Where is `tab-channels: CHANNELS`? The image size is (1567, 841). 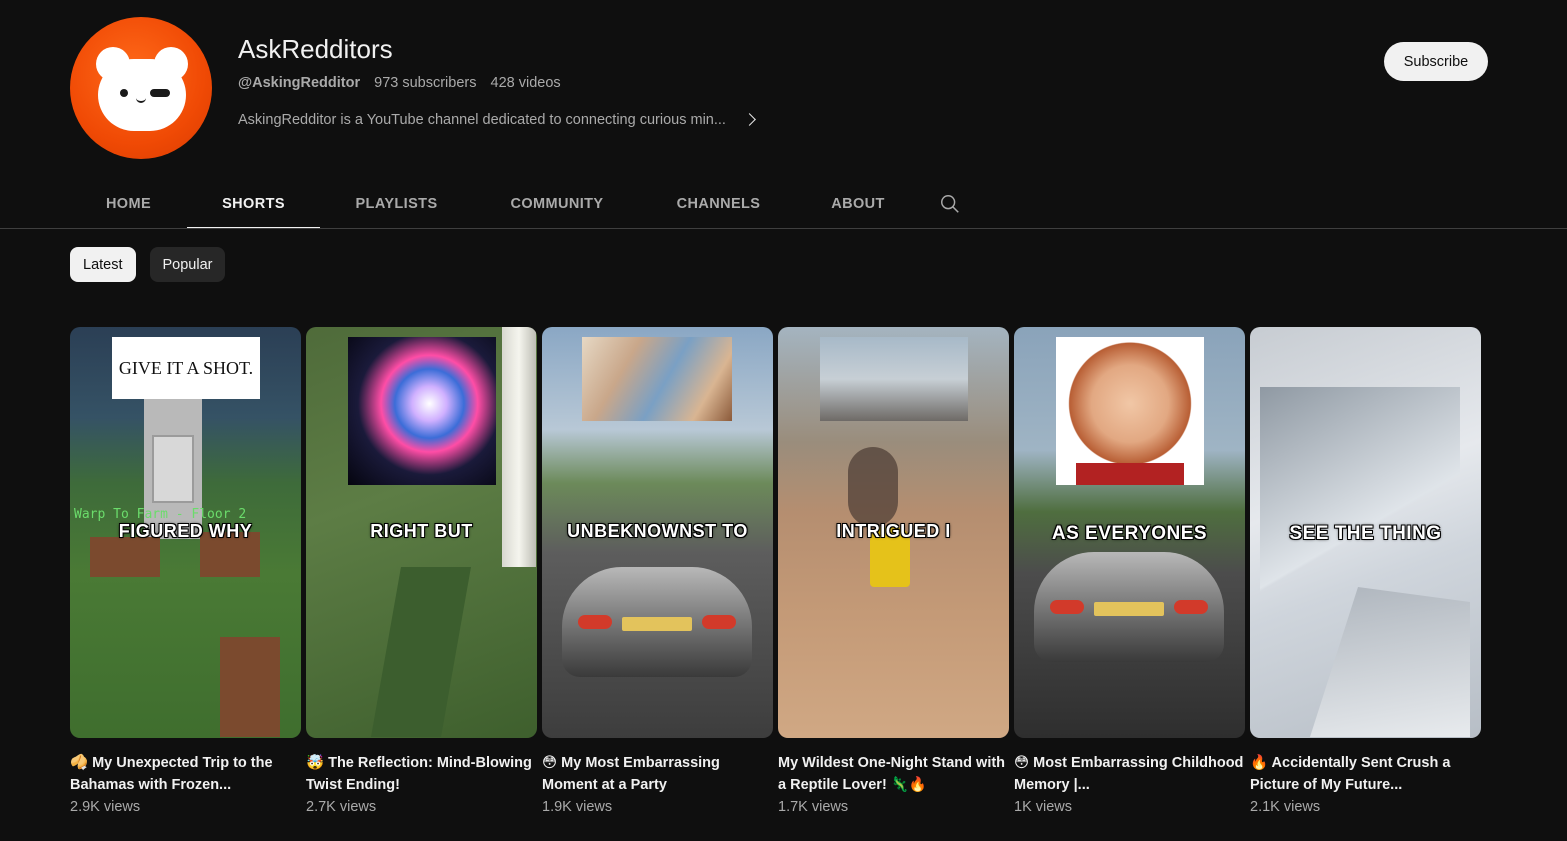 tab-channels: CHANNELS is located at coordinates (718, 203).